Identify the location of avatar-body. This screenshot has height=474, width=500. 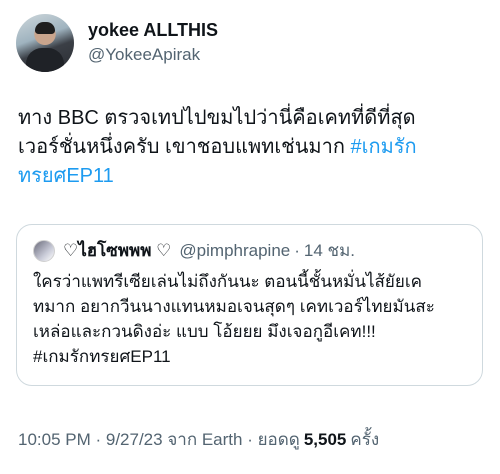
(45, 60).